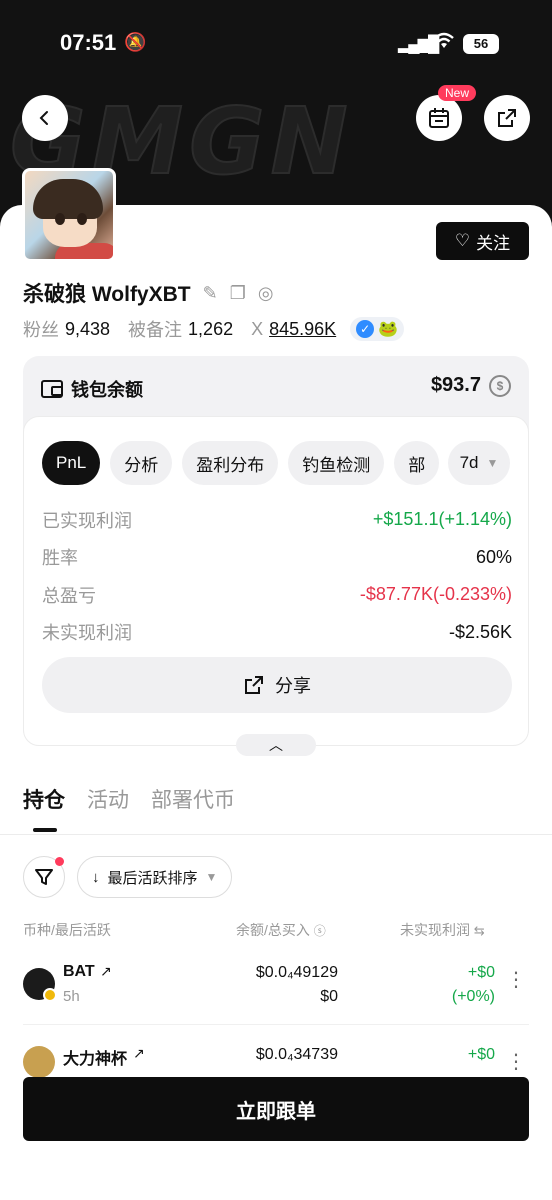 The height and width of the screenshot is (1200, 552). What do you see at coordinates (135, 42) in the screenshot?
I see `mute-bell-icon: 🔕` at bounding box center [135, 42].